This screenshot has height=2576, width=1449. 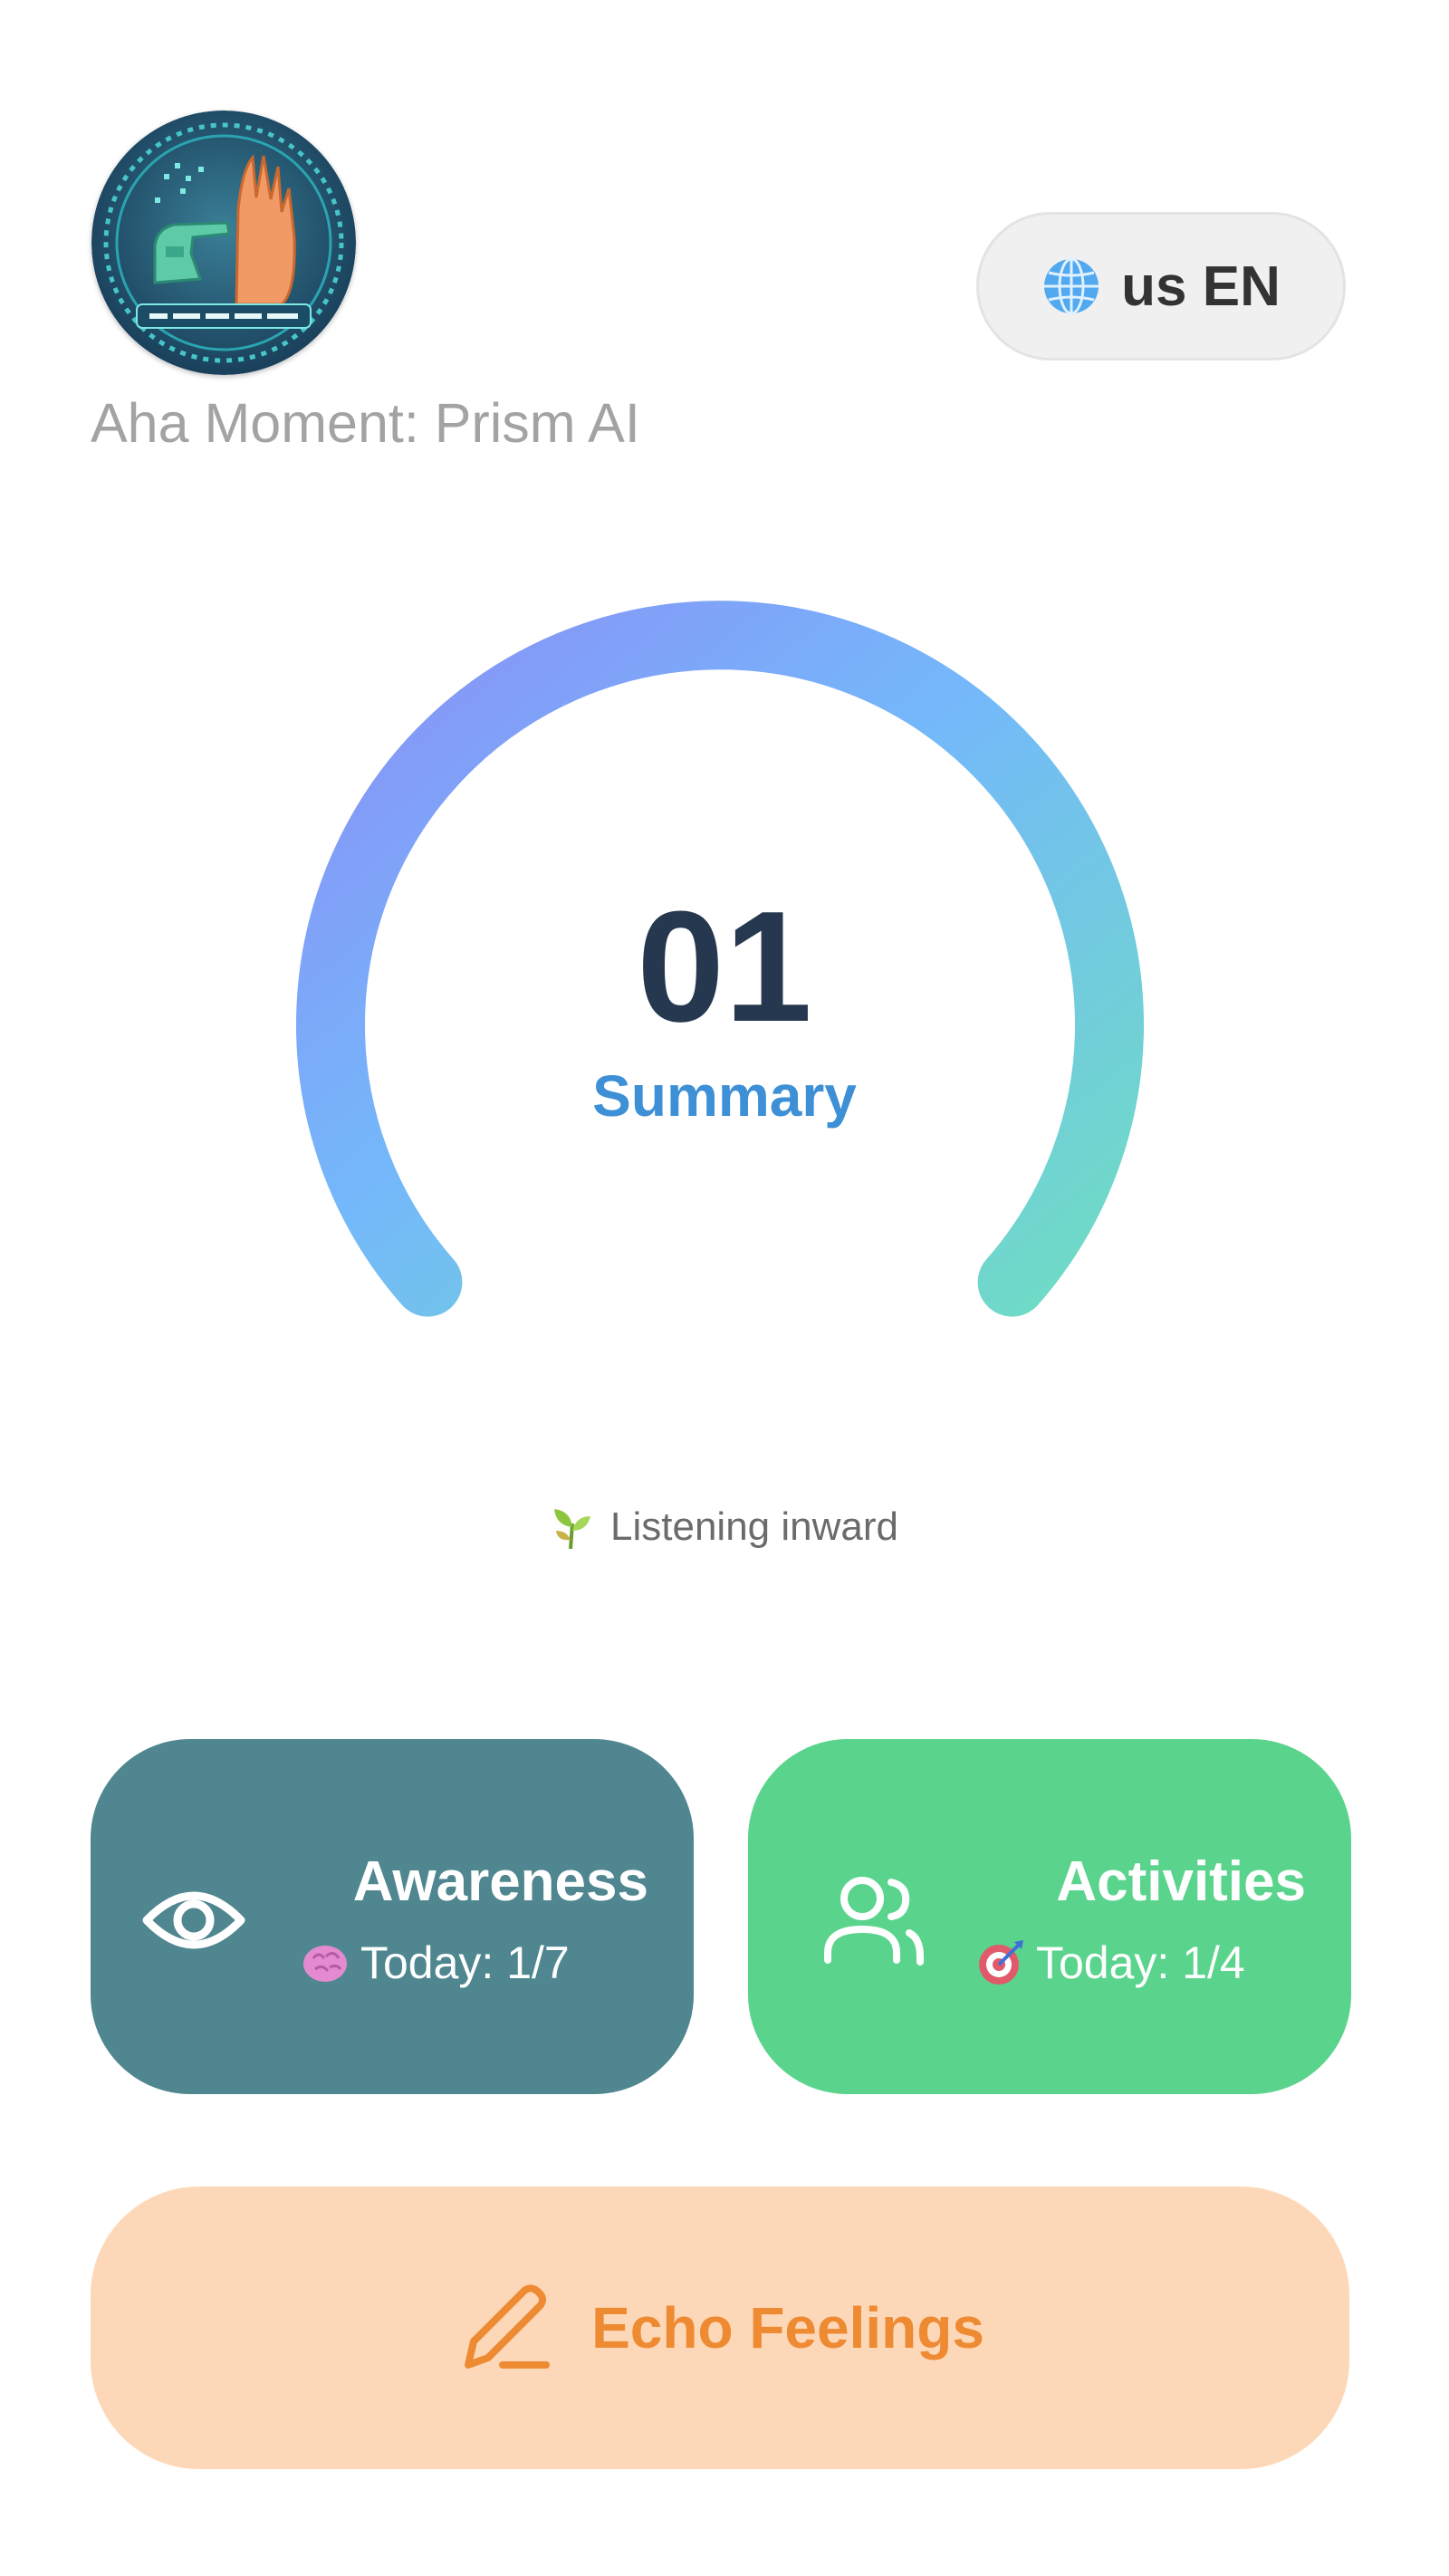 I want to click on eye-icon, so click(x=193, y=1920).